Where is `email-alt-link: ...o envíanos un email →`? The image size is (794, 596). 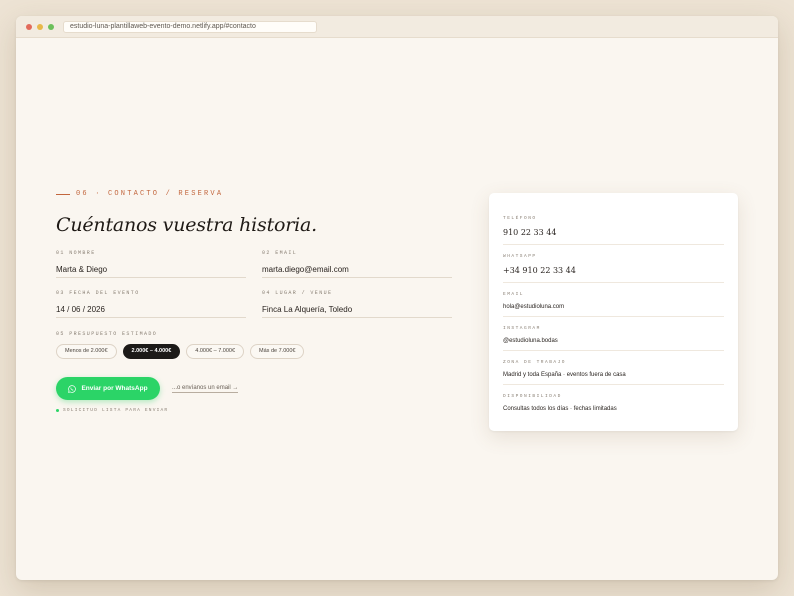 email-alt-link: ...o envíanos un email → is located at coordinates (205, 389).